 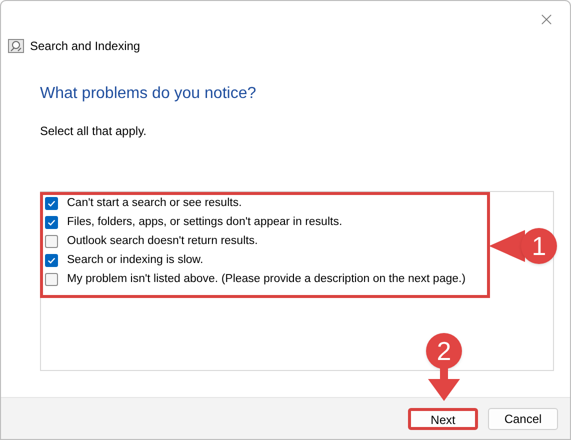 What do you see at coordinates (546, 19) in the screenshot?
I see `close-icon` at bounding box center [546, 19].